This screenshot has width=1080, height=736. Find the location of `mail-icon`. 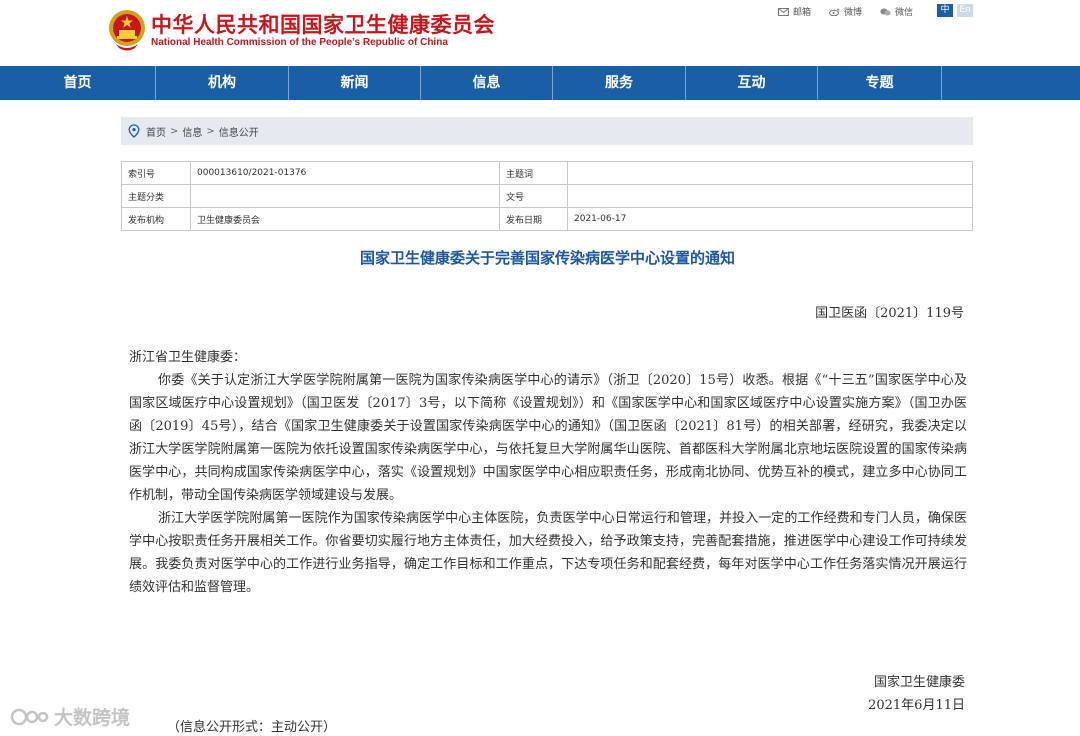

mail-icon is located at coordinates (783, 11).